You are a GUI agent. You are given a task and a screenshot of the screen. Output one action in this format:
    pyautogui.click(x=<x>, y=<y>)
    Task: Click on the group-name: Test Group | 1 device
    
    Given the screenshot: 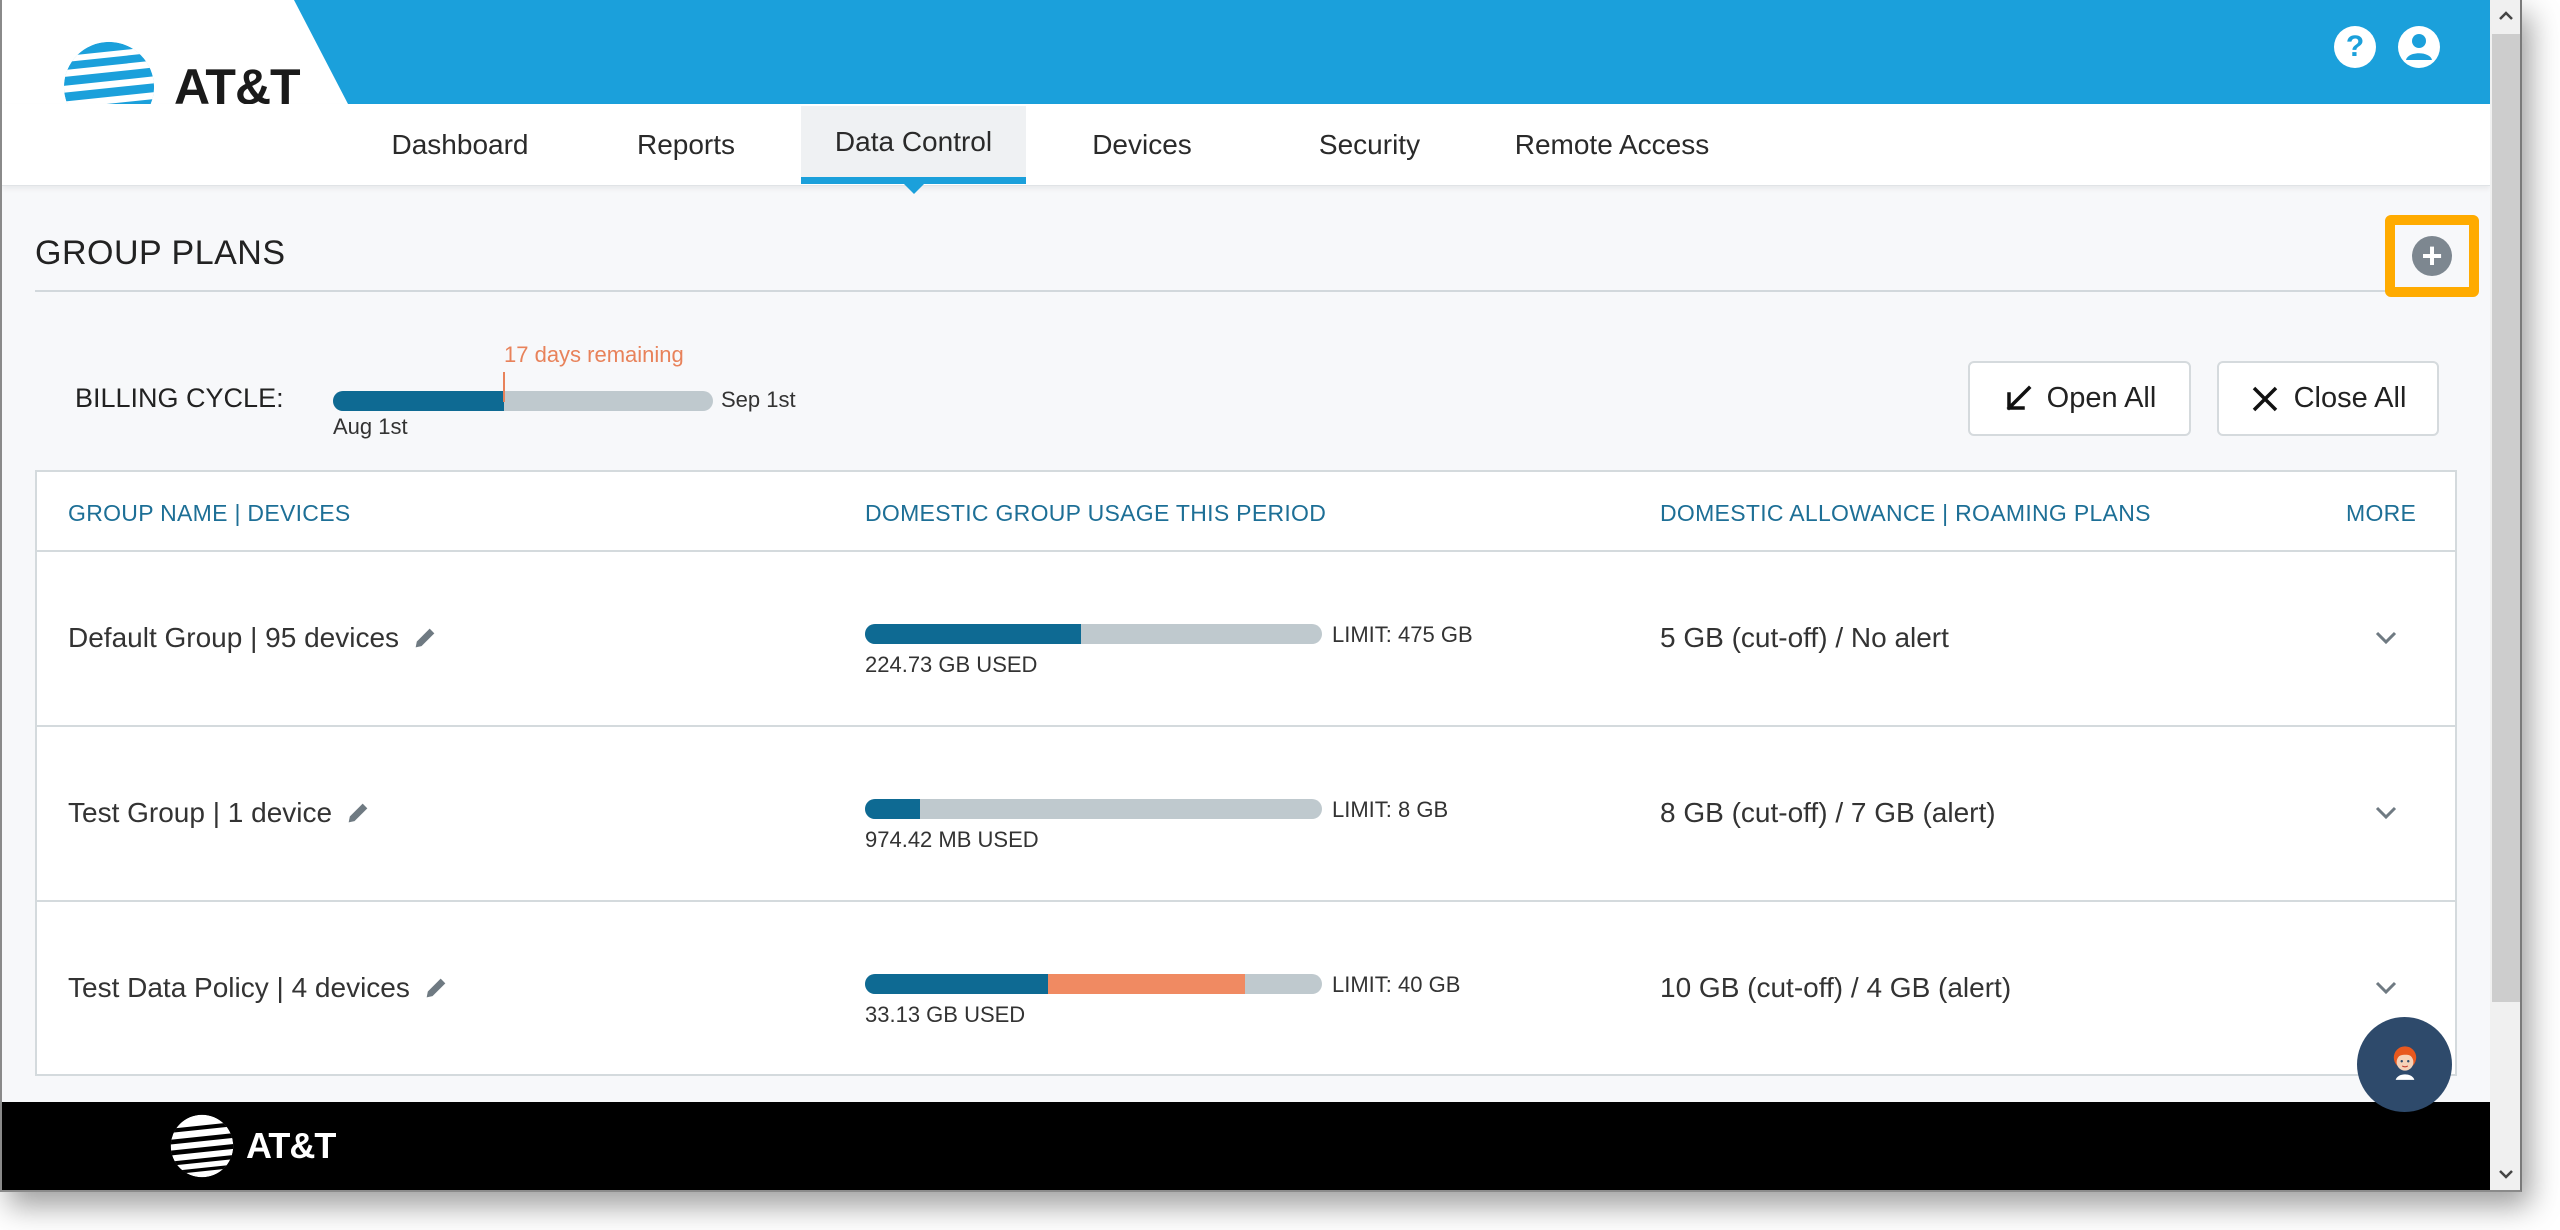 What is the action you would take?
    pyautogui.click(x=200, y=812)
    